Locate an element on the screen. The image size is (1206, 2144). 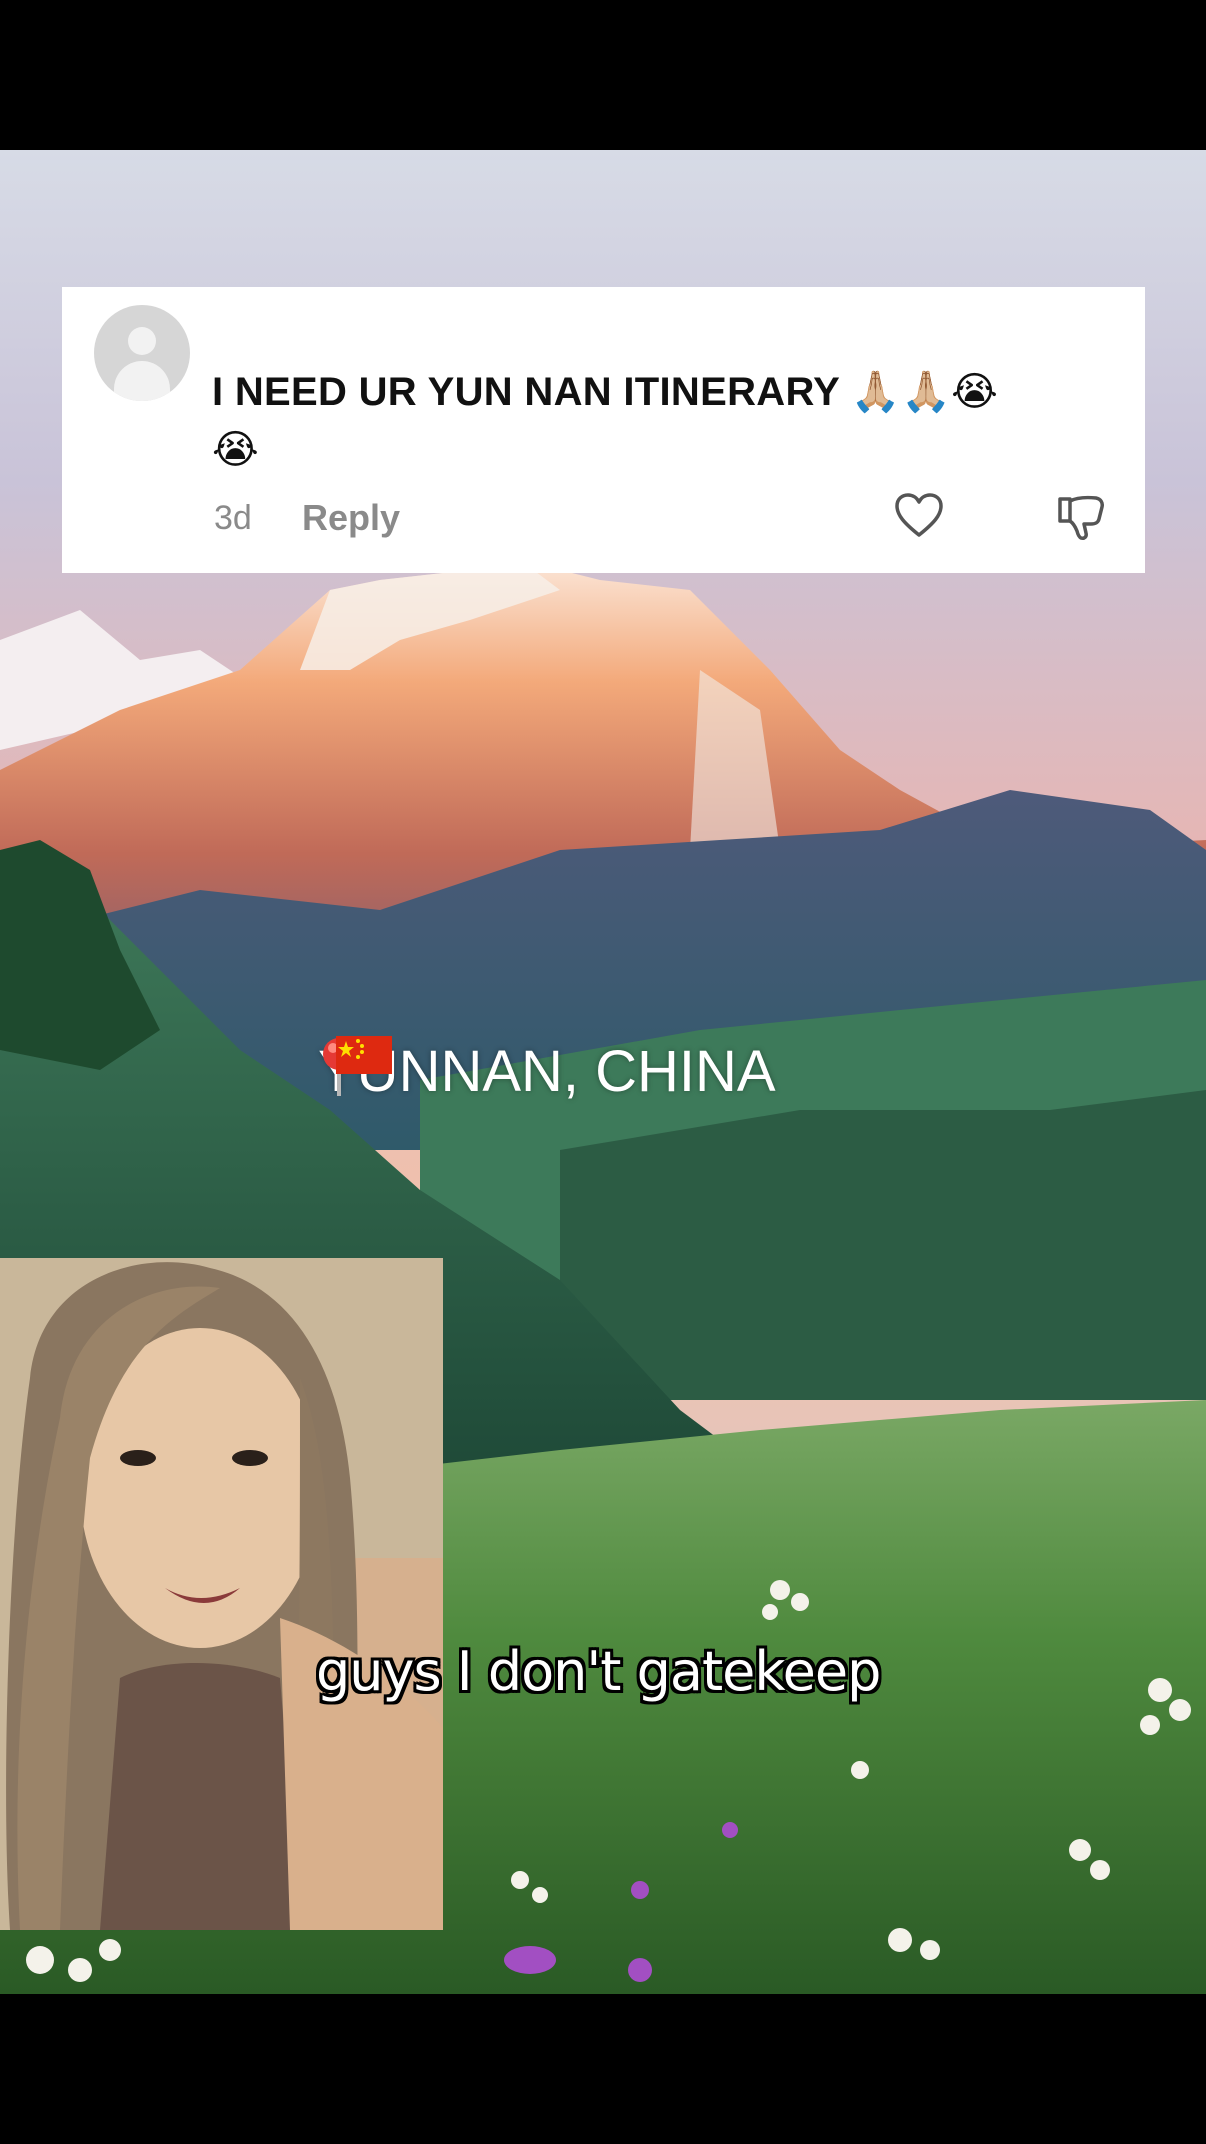
creator-face-cam is located at coordinates (221, 1594).